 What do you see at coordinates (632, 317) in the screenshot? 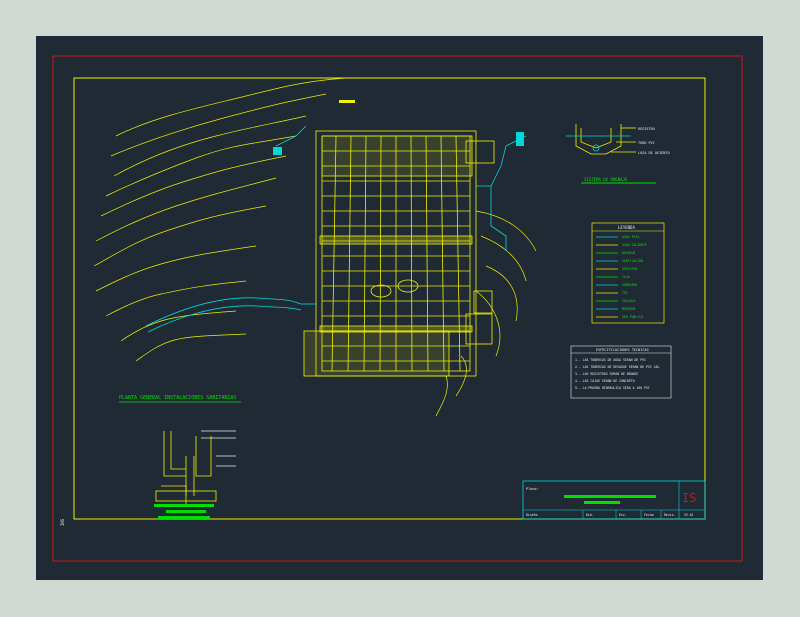
I see `legend-label: RED PUBLICA` at bounding box center [632, 317].